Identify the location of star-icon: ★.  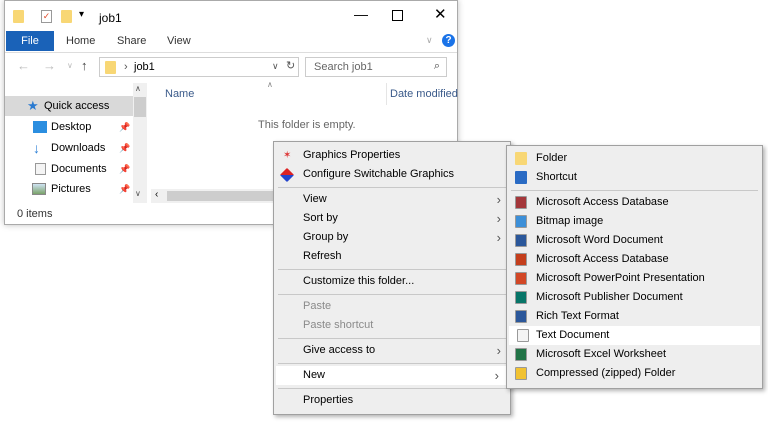
(33, 105).